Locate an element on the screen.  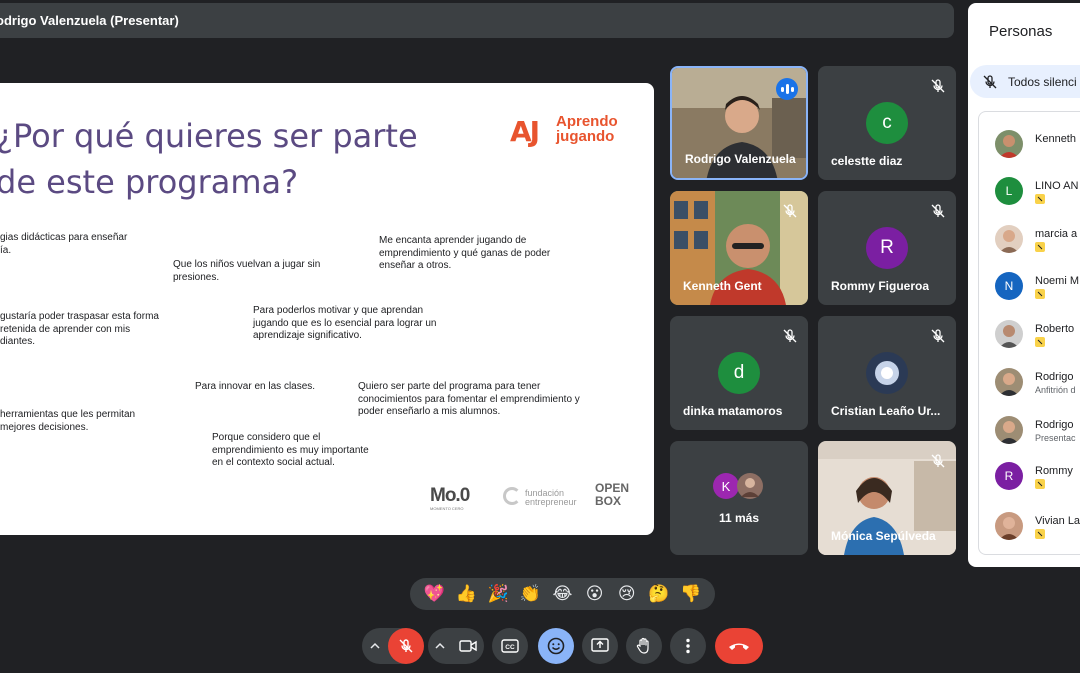
reaction-laugh: 😂 is located at coordinates (562, 594).